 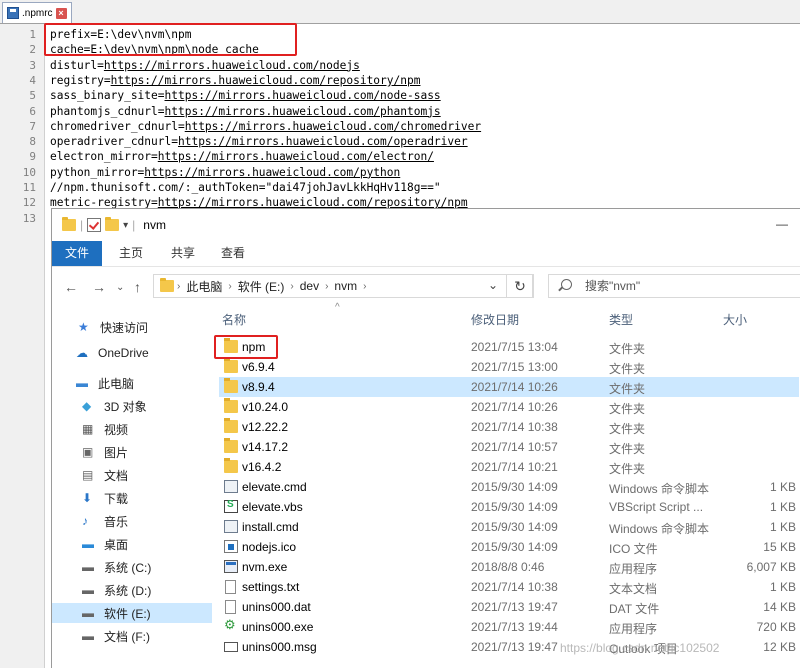 What do you see at coordinates (137, 287) in the screenshot?
I see `up-arrow-icon: ↑` at bounding box center [137, 287].